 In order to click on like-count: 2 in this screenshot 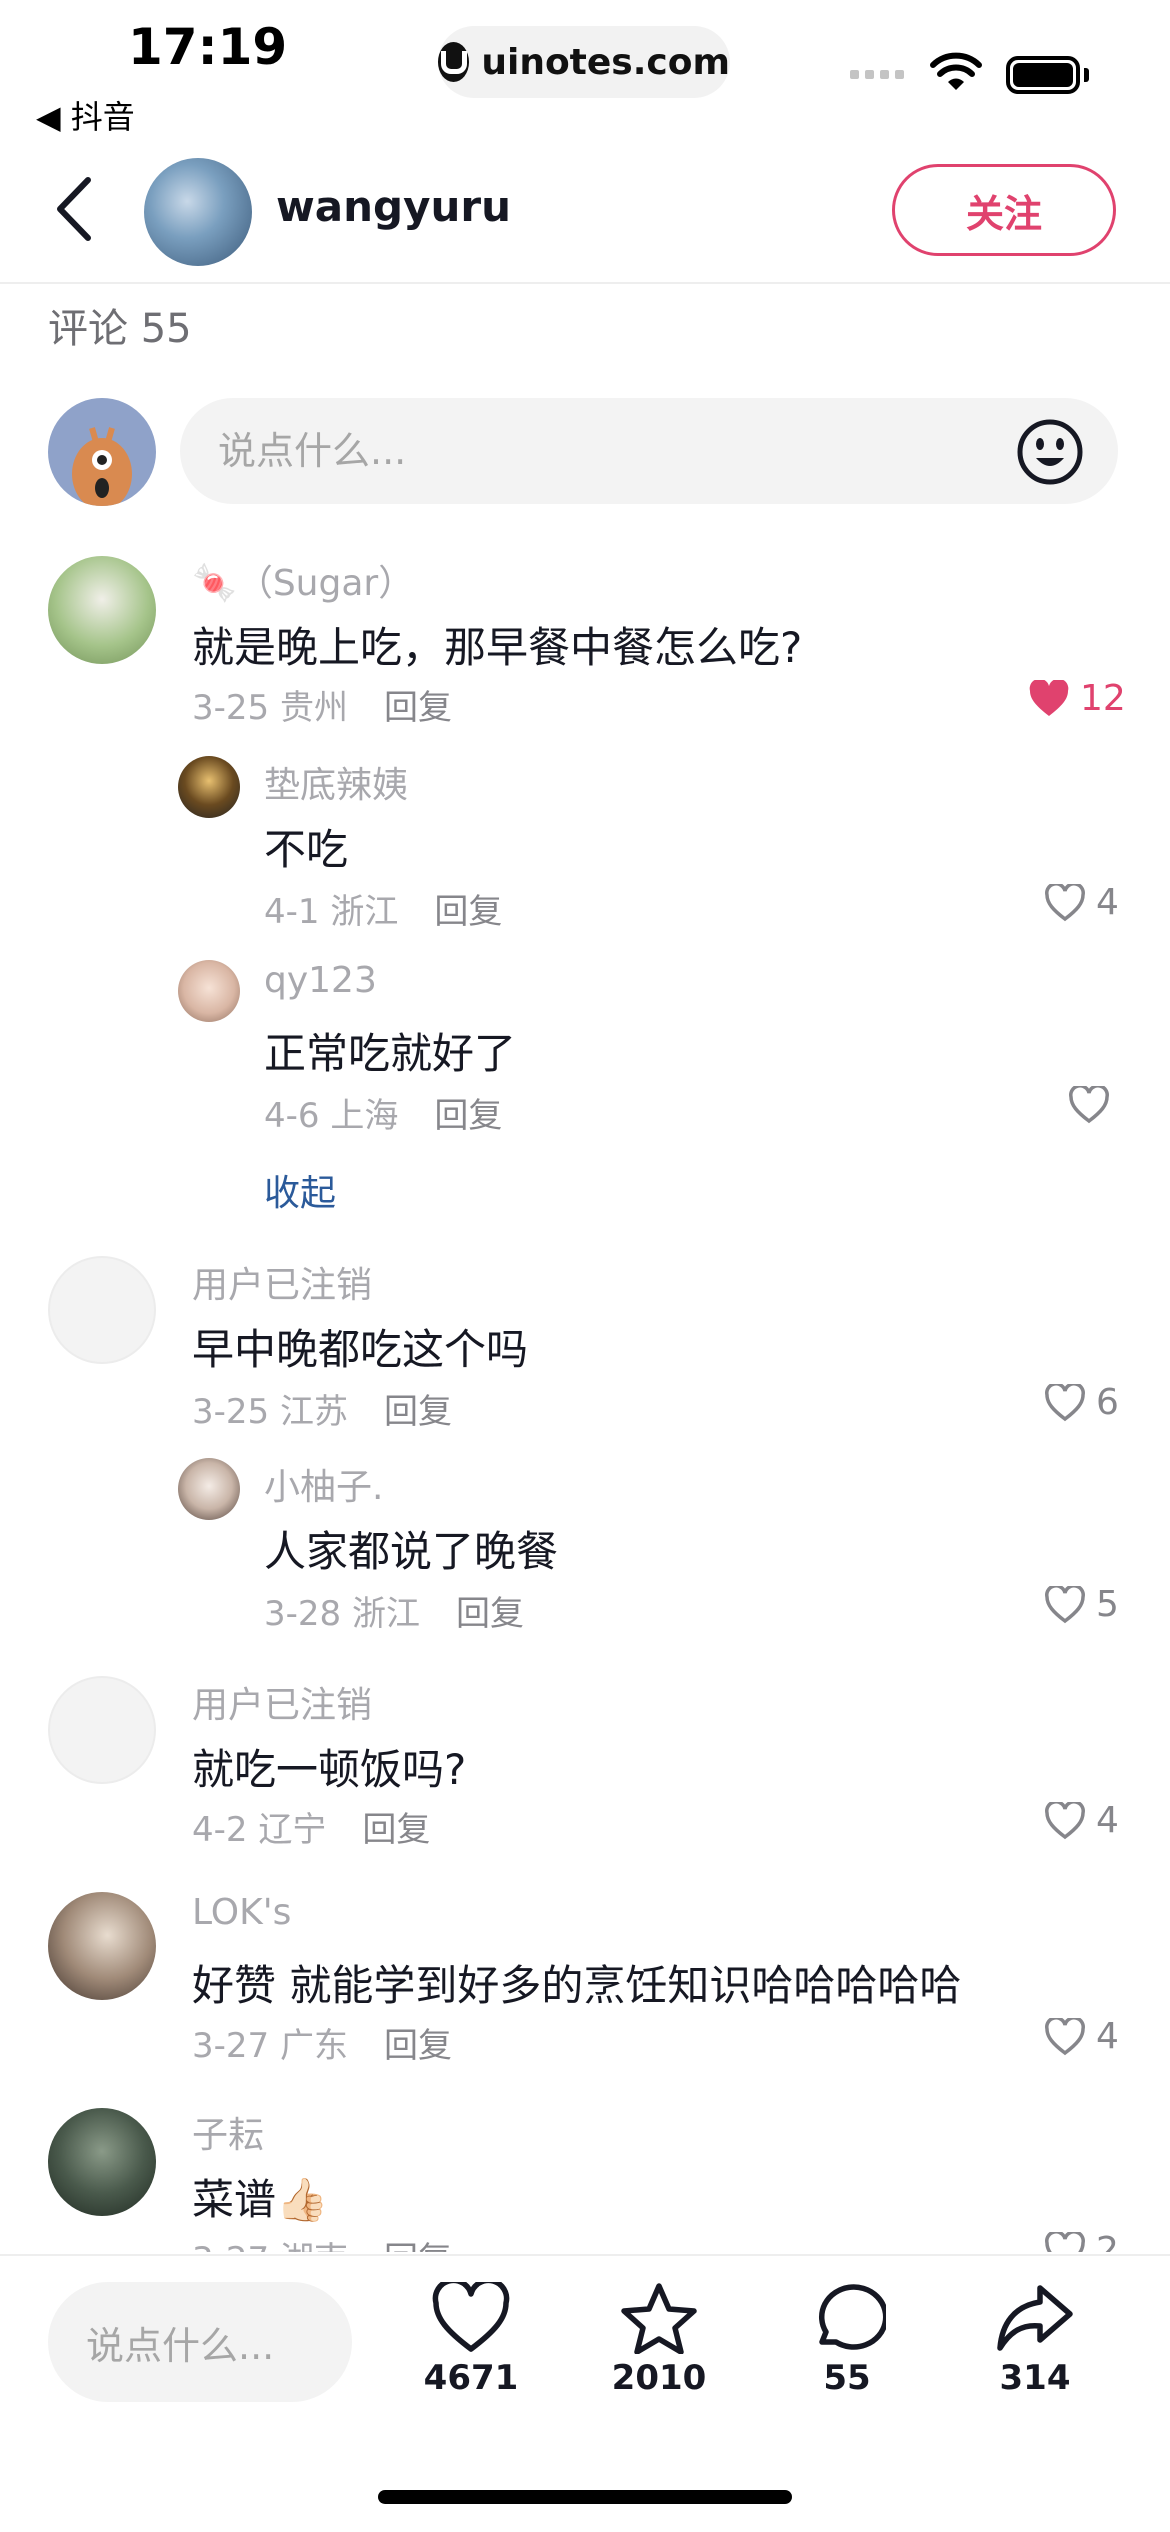, I will do `click(1107, 2241)`.